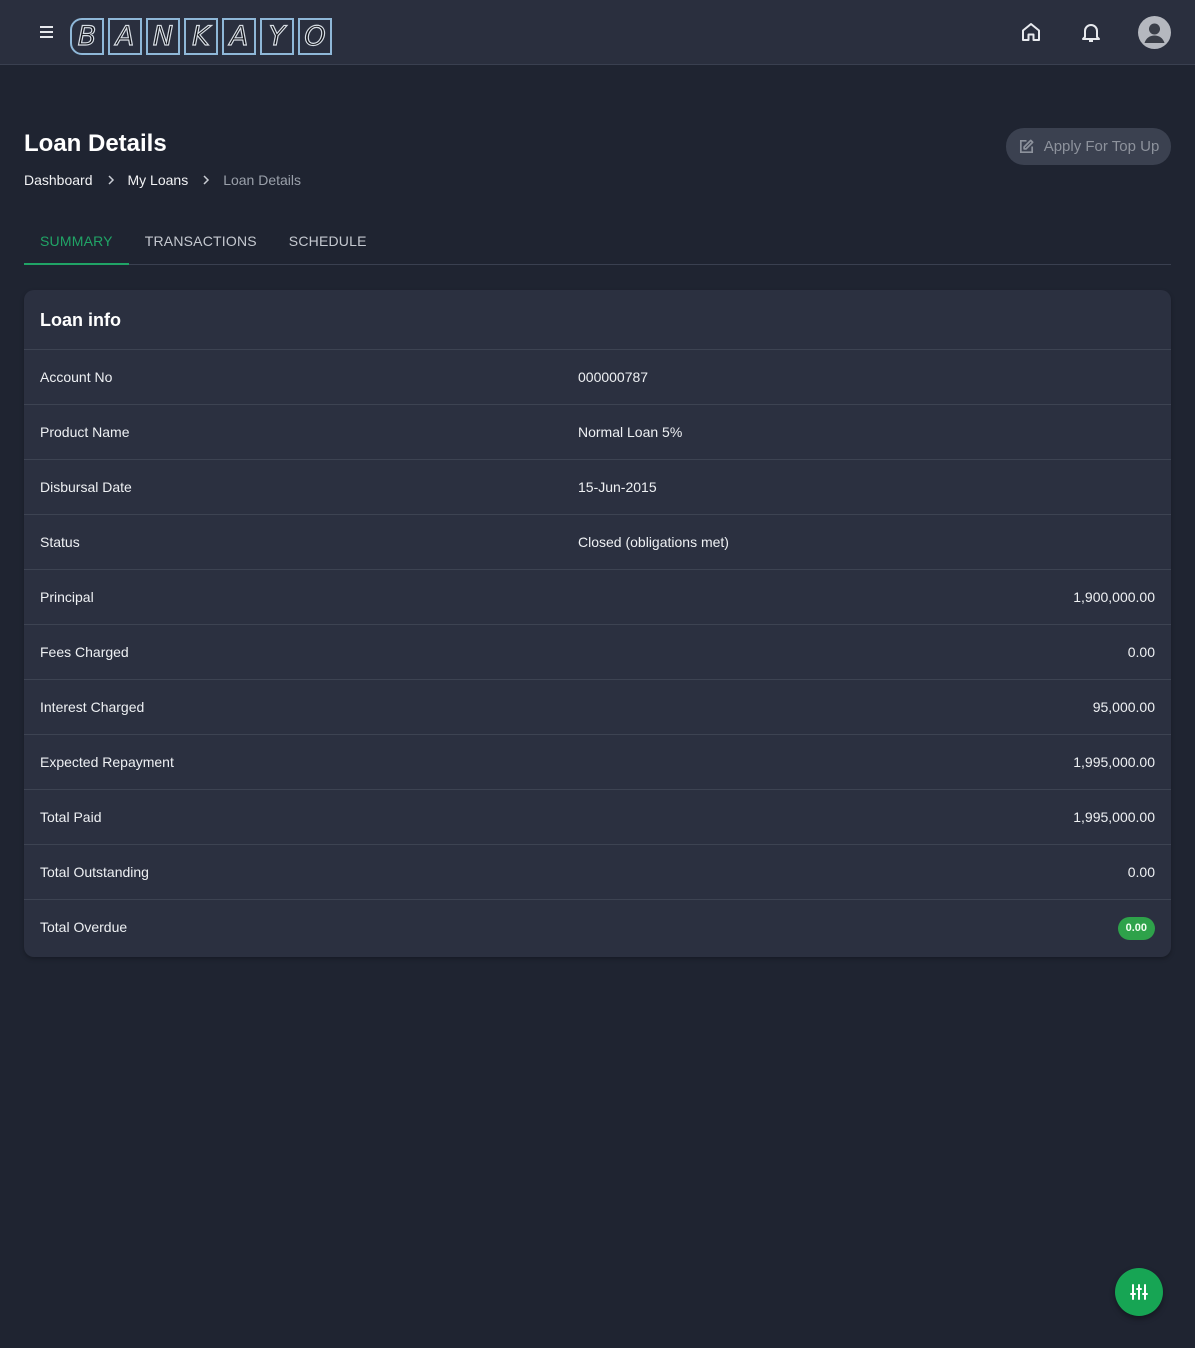  What do you see at coordinates (92, 707) in the screenshot?
I see `row-label: Interest Charged` at bounding box center [92, 707].